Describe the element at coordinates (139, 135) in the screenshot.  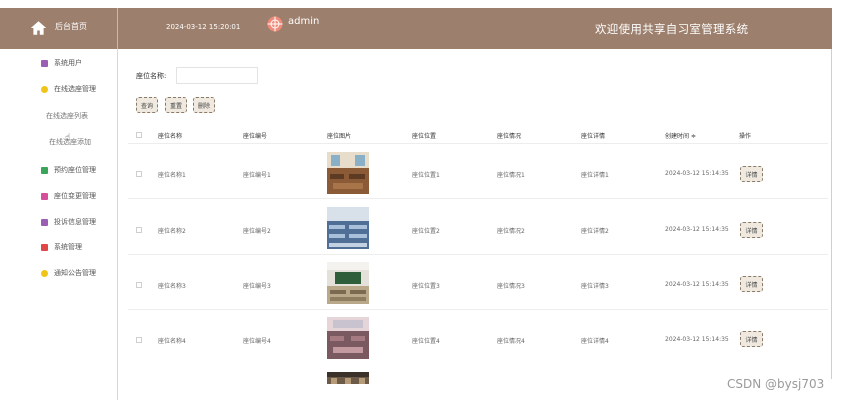
I see `select-all-checkbox` at that location.